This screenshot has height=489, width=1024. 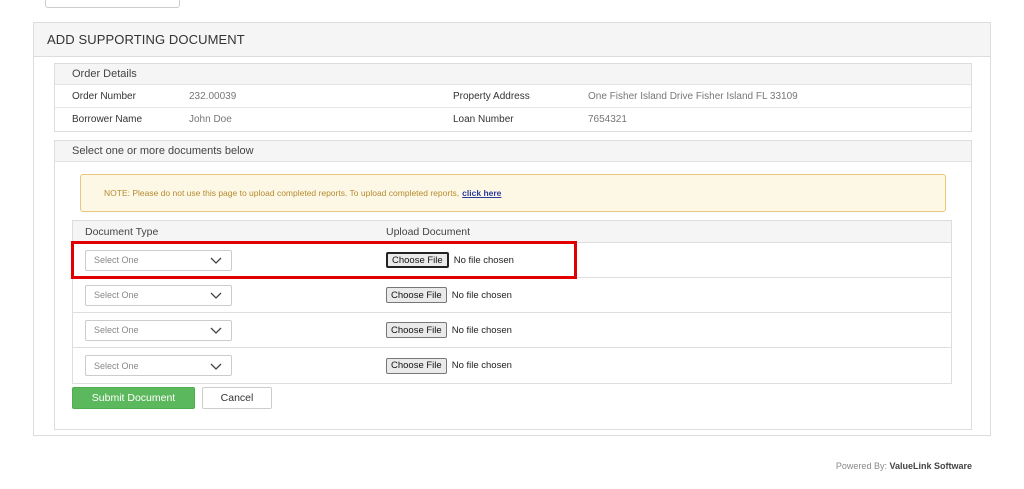 What do you see at coordinates (483, 119) in the screenshot?
I see `loan-number-label: Loan Number` at bounding box center [483, 119].